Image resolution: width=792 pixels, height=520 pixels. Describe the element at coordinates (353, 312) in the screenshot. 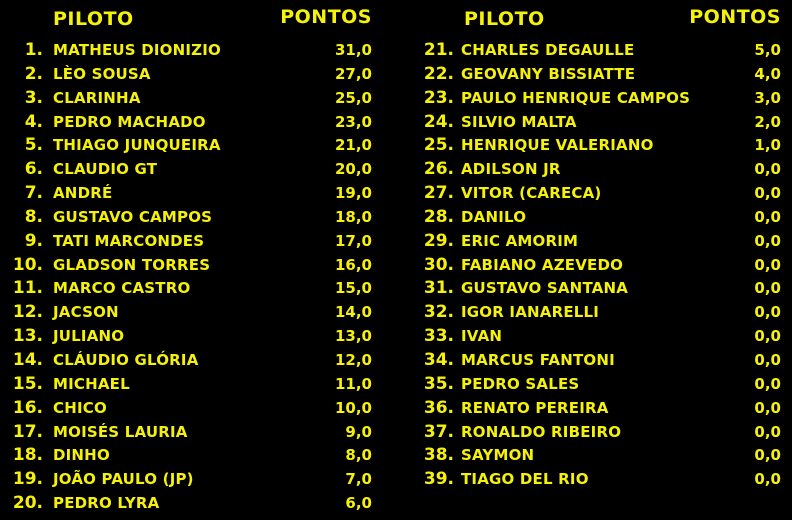

I see `pilot-points: 14,0` at that location.